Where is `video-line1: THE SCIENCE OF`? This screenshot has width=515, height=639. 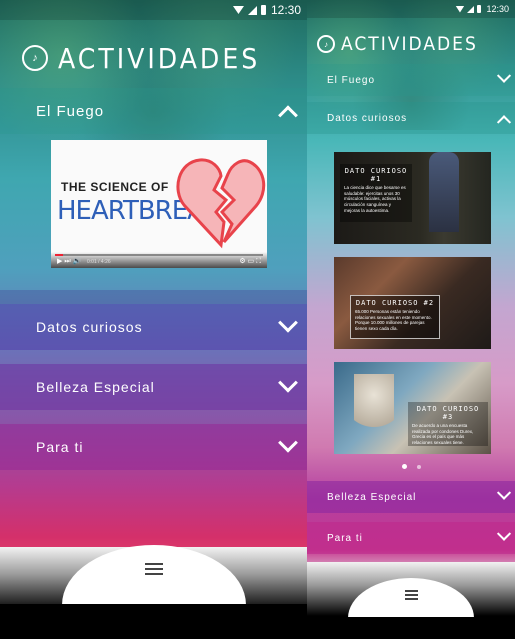 video-line1: THE SCIENCE OF is located at coordinates (115, 187).